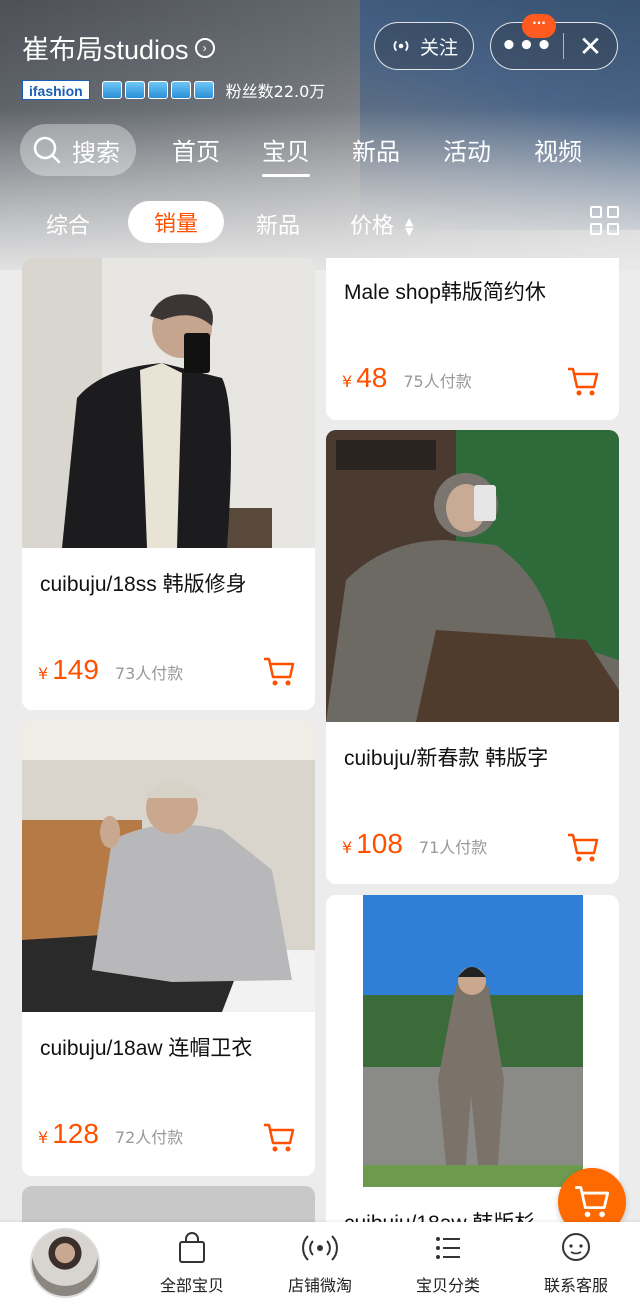 This screenshot has height=1304, width=640. Describe the element at coordinates (448, 1263) in the screenshot. I see `bottom-item-categories: 宝贝分类` at that location.